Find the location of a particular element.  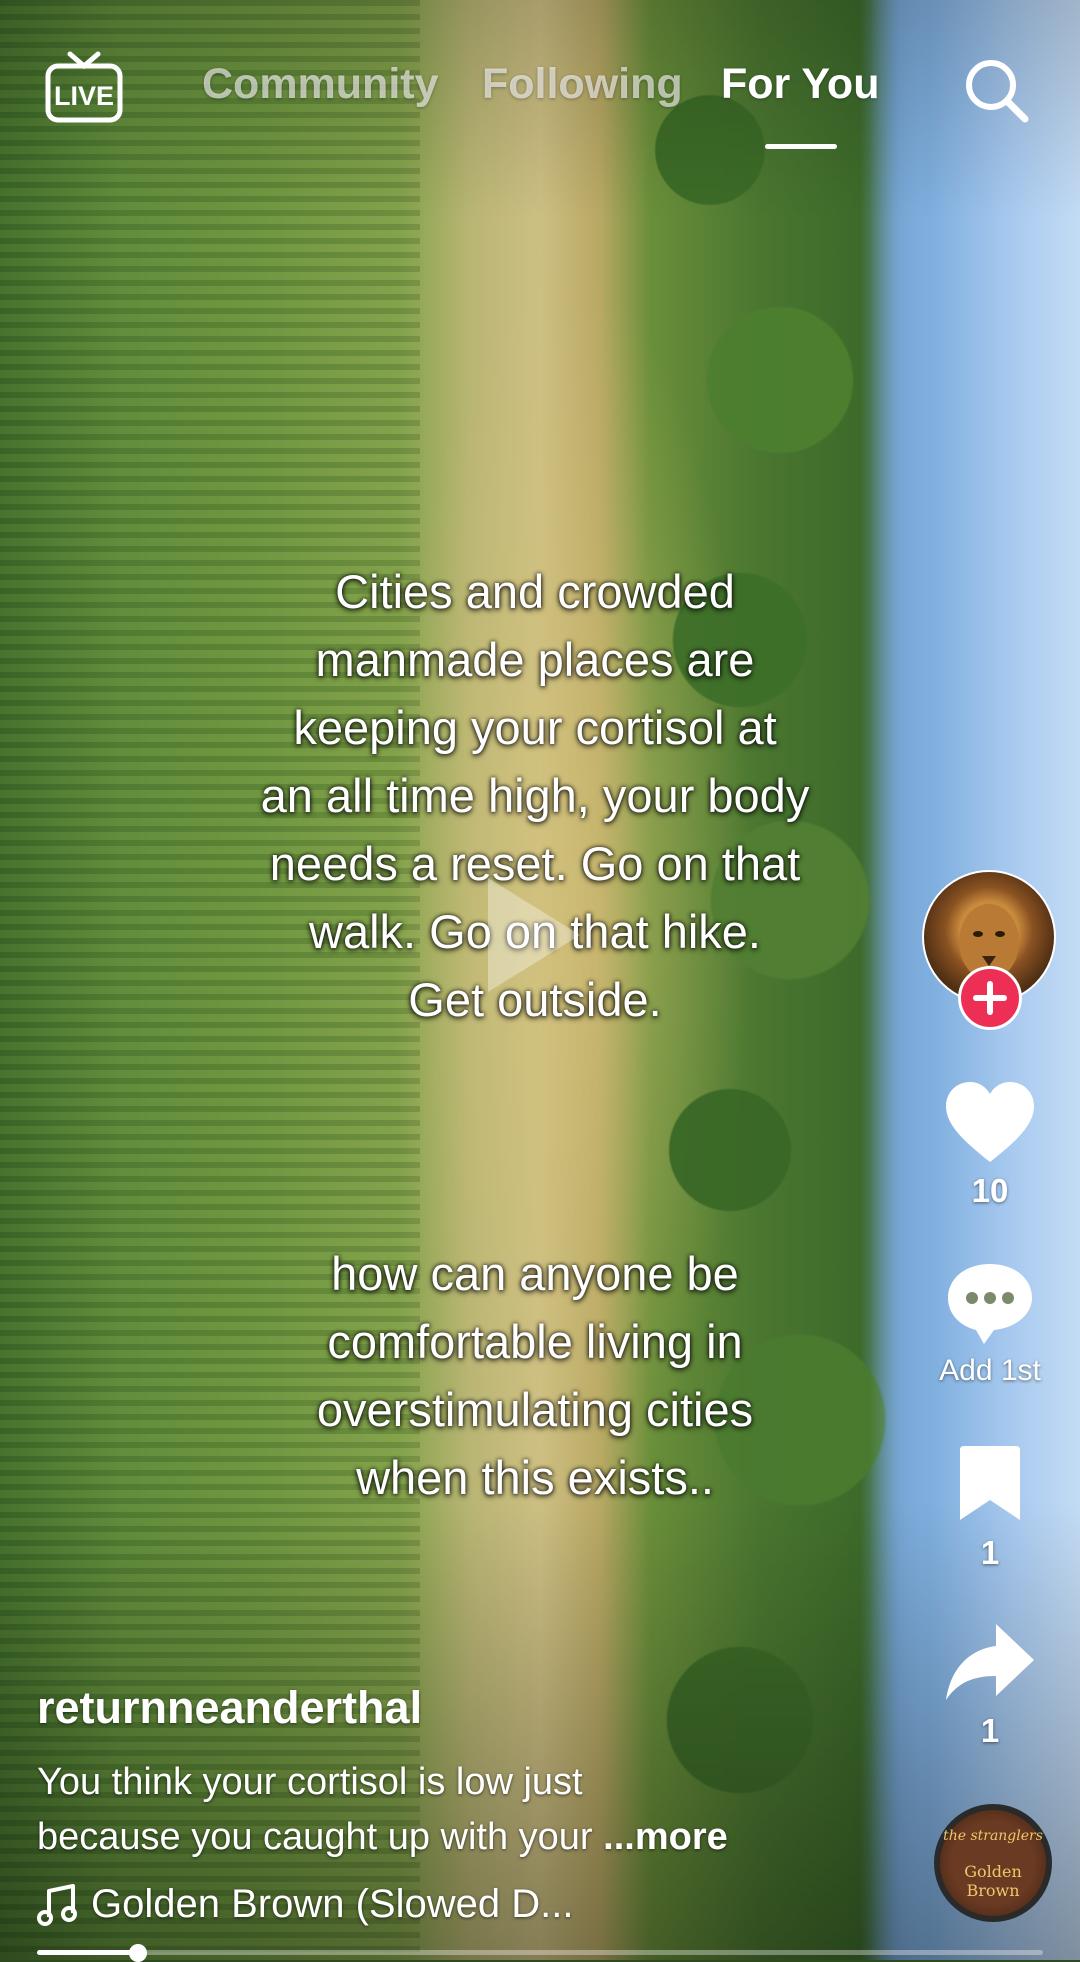

overlay-line: when this exists.. is located at coordinates (535, 1477).